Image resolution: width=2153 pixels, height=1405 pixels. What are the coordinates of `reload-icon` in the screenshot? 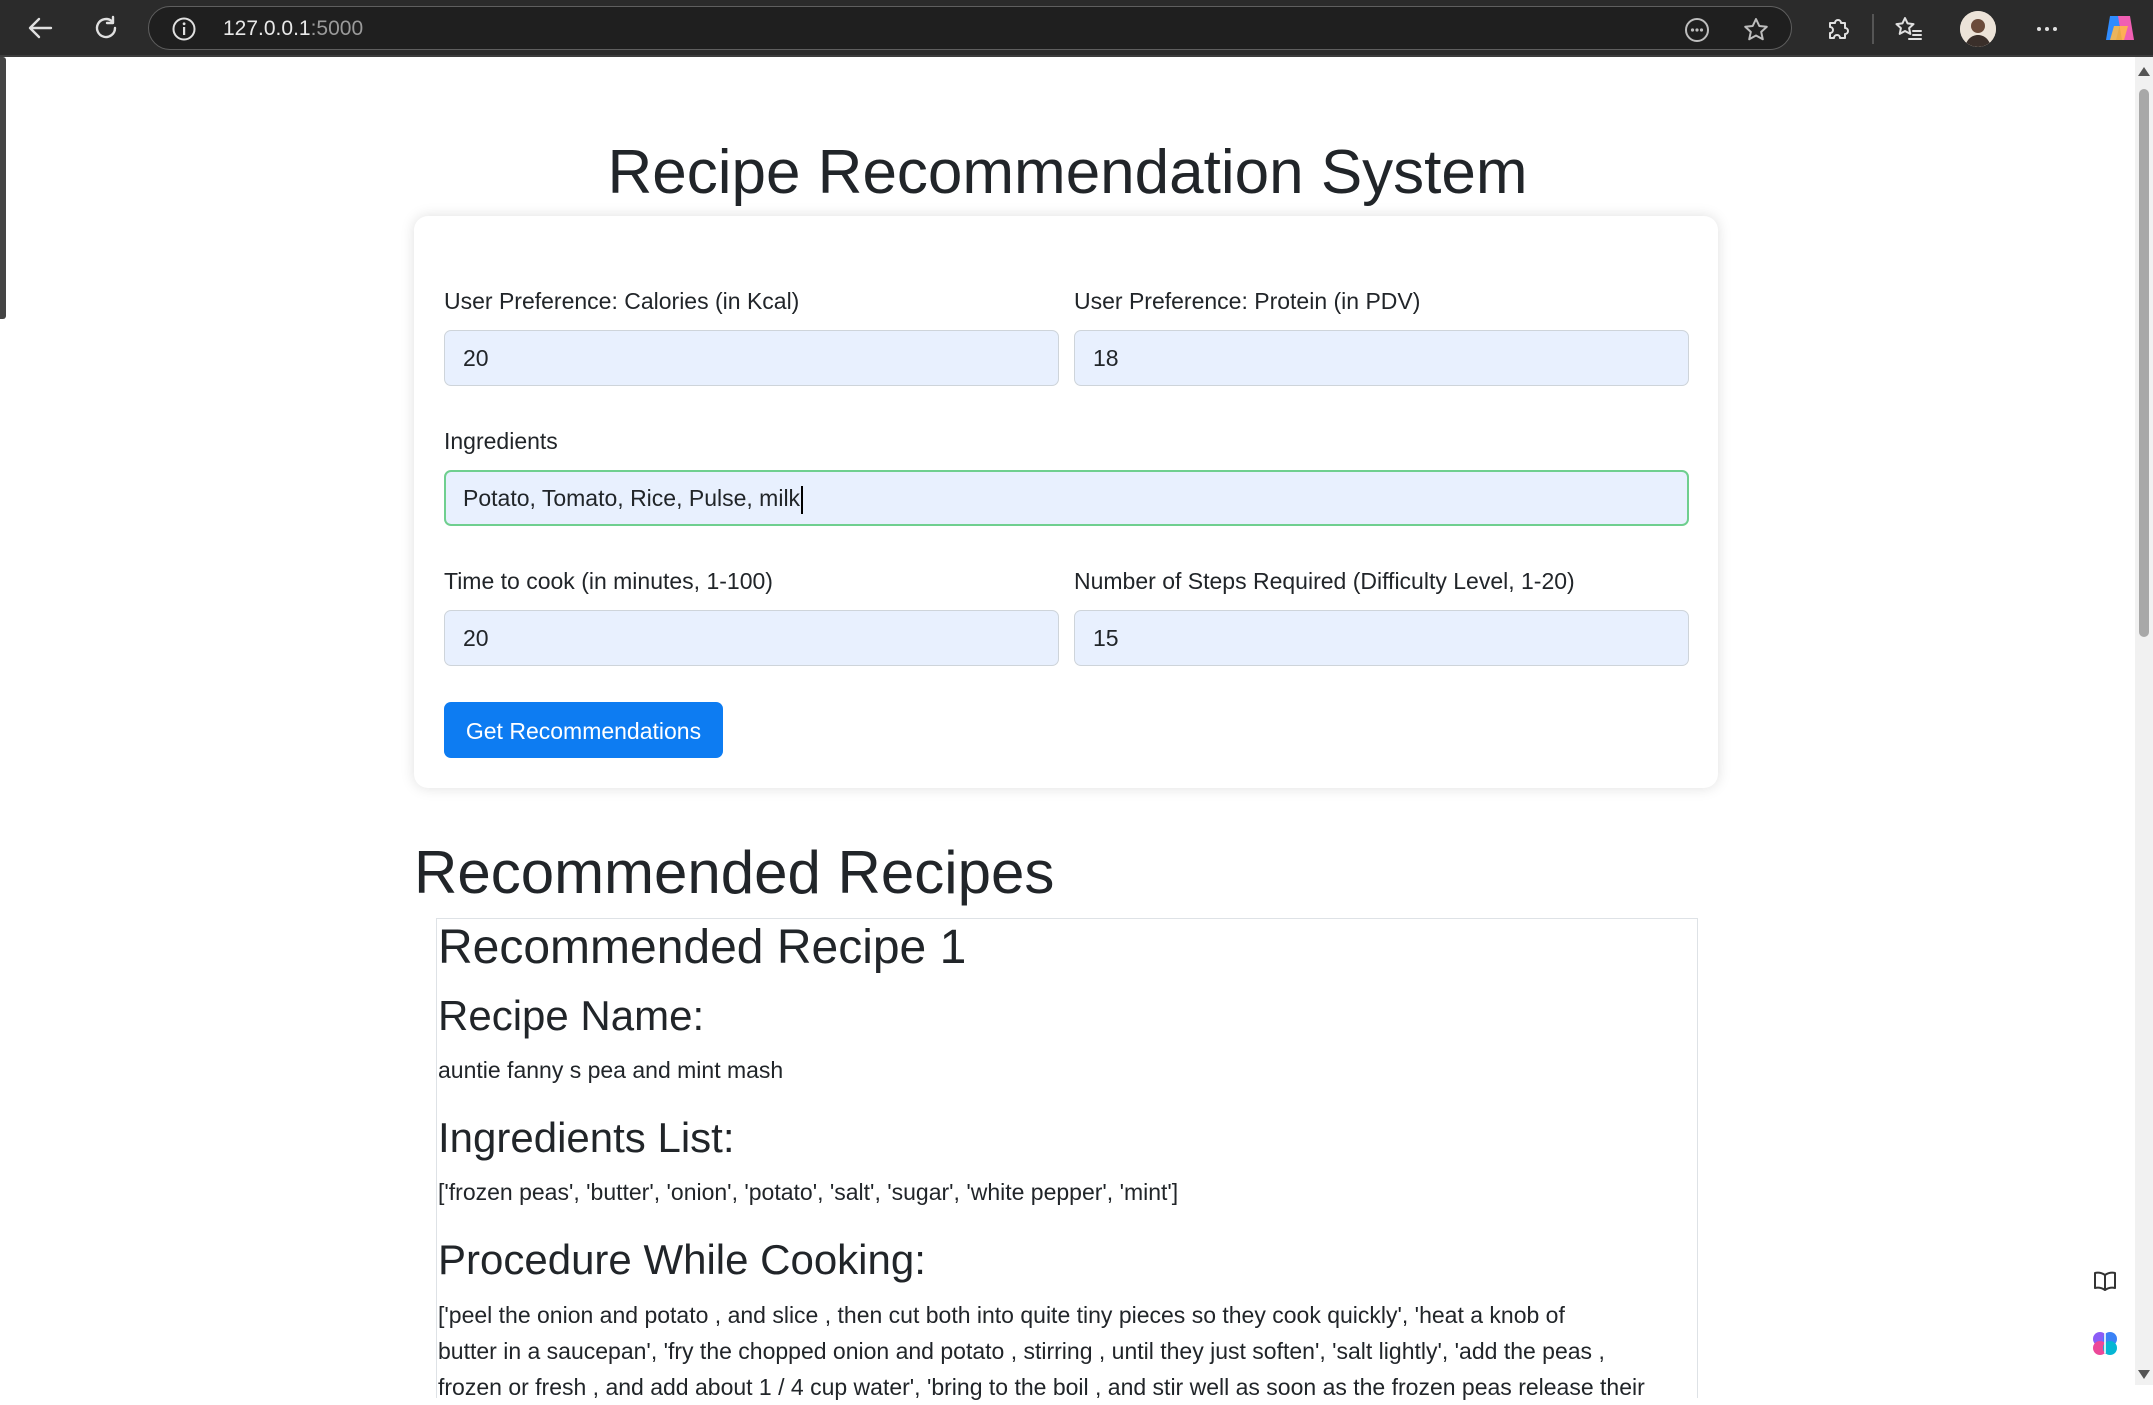 It's located at (106, 27).